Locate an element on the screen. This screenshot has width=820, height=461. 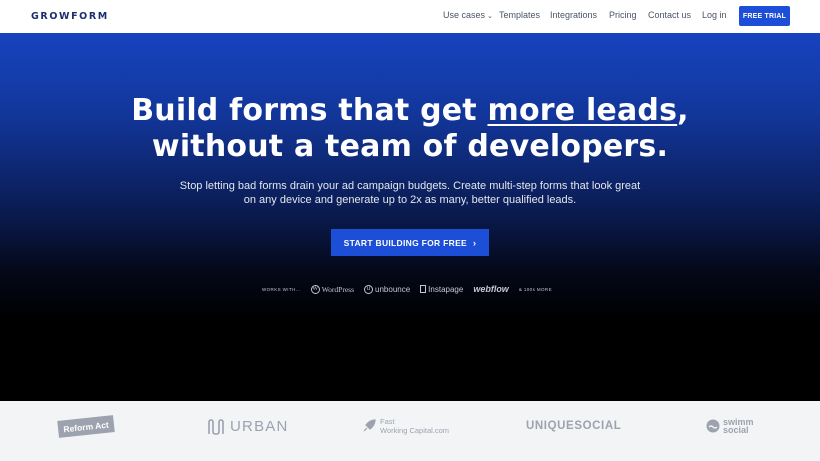
nav-templates: Templates is located at coordinates (519, 15).